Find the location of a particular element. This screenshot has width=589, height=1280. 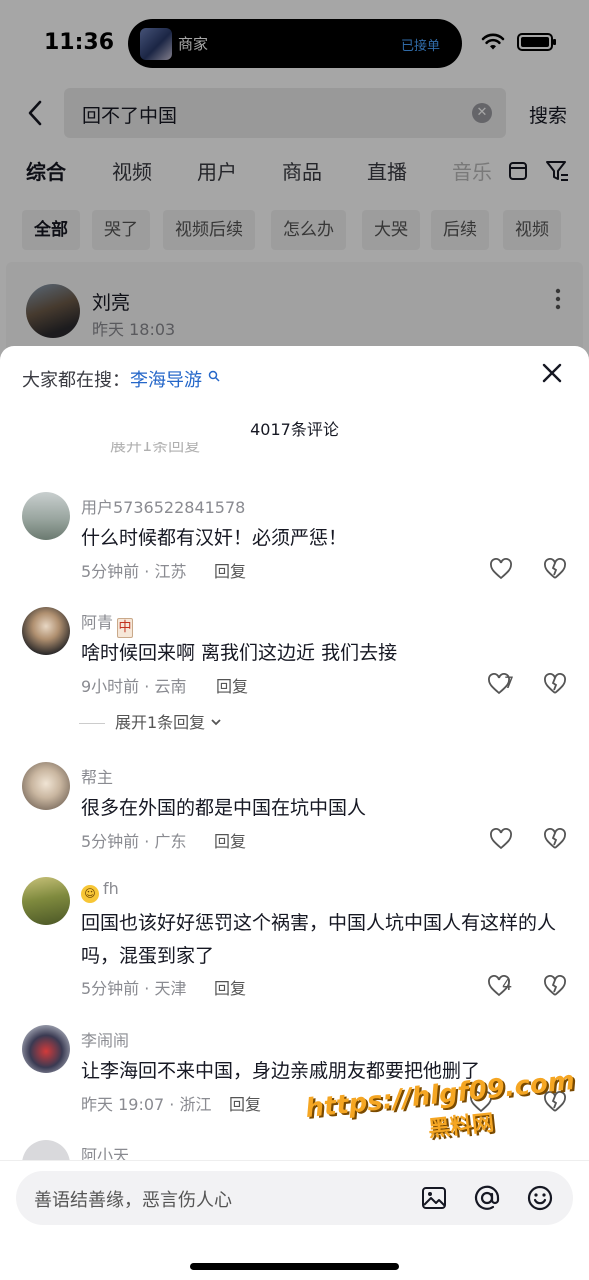

comment-meta: 5分钟前 · 江苏 is located at coordinates (134, 571).